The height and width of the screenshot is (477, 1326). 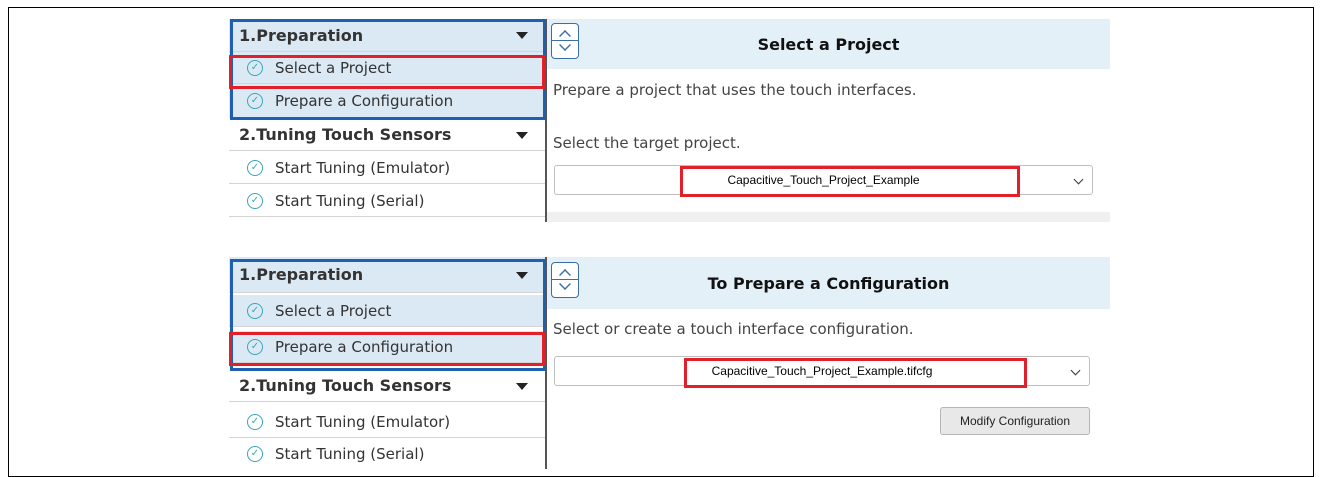 What do you see at coordinates (828, 217) in the screenshot?
I see `footer-strip` at bounding box center [828, 217].